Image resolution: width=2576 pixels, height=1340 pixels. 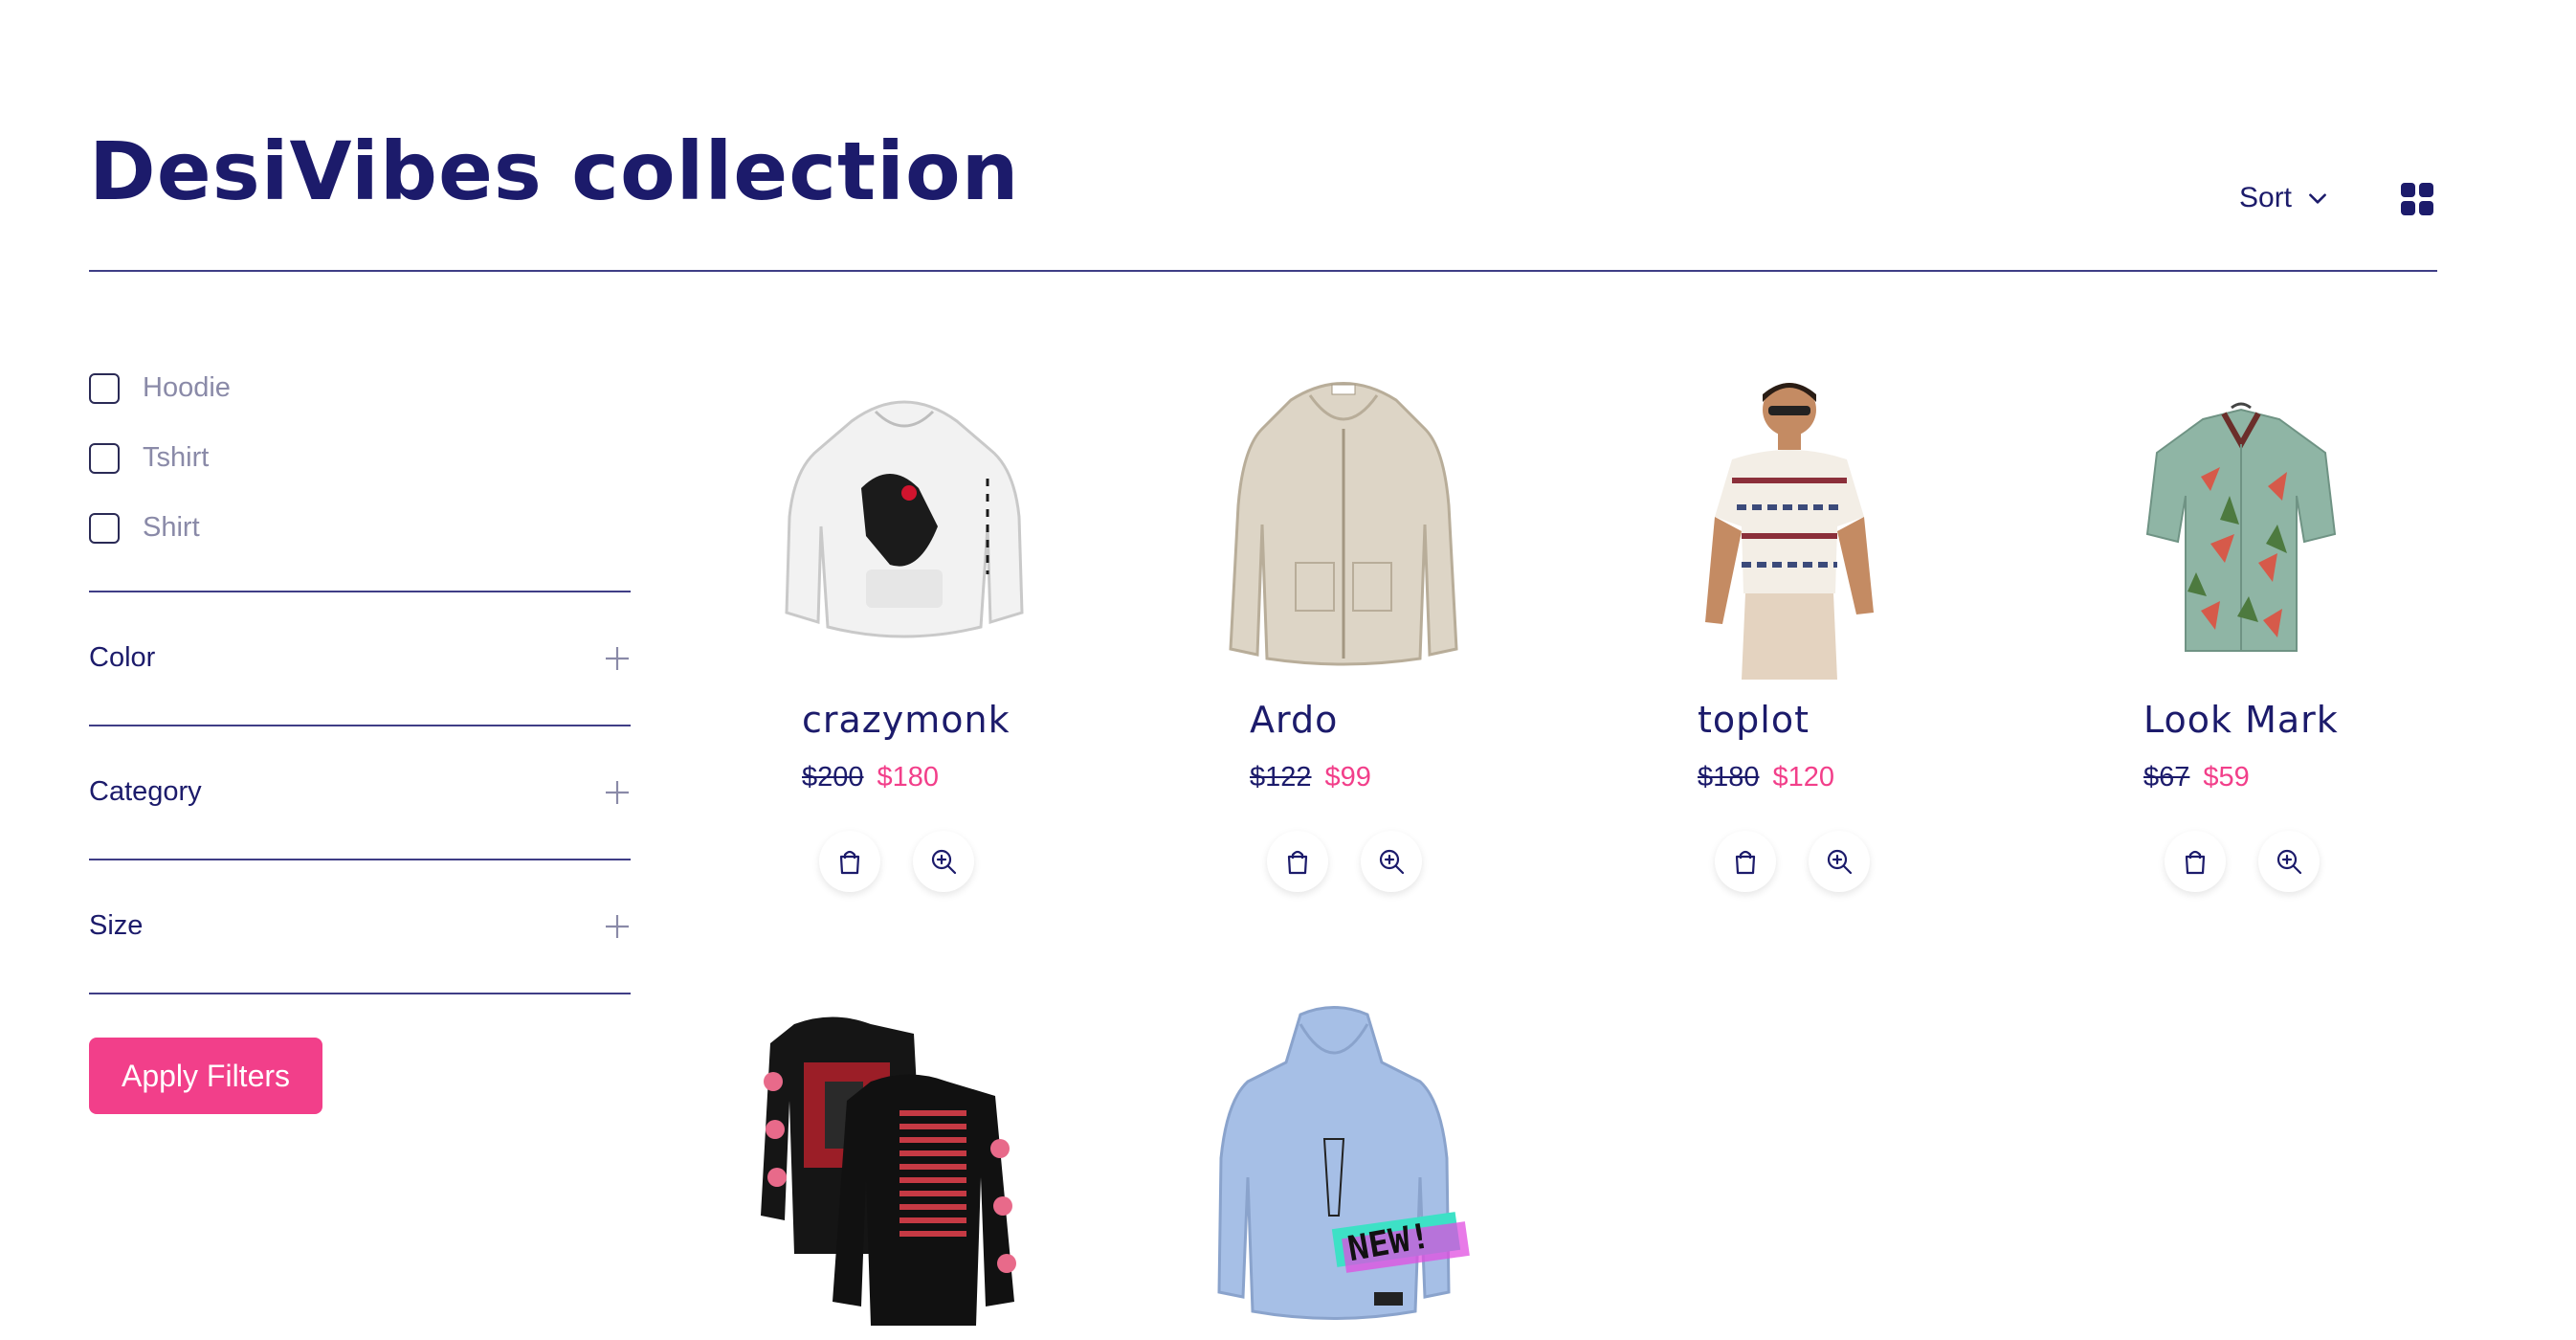 What do you see at coordinates (1343, 1163) in the screenshot?
I see `blue-hoodie-new-image: NEW!` at bounding box center [1343, 1163].